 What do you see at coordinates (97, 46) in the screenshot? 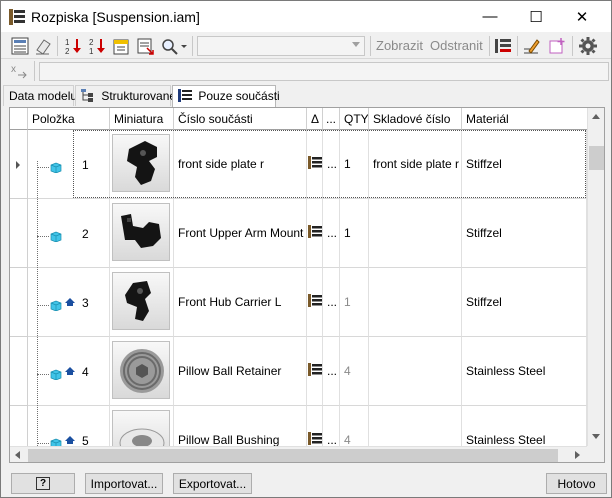
I see `sort-descending-icon: 2 1` at bounding box center [97, 46].